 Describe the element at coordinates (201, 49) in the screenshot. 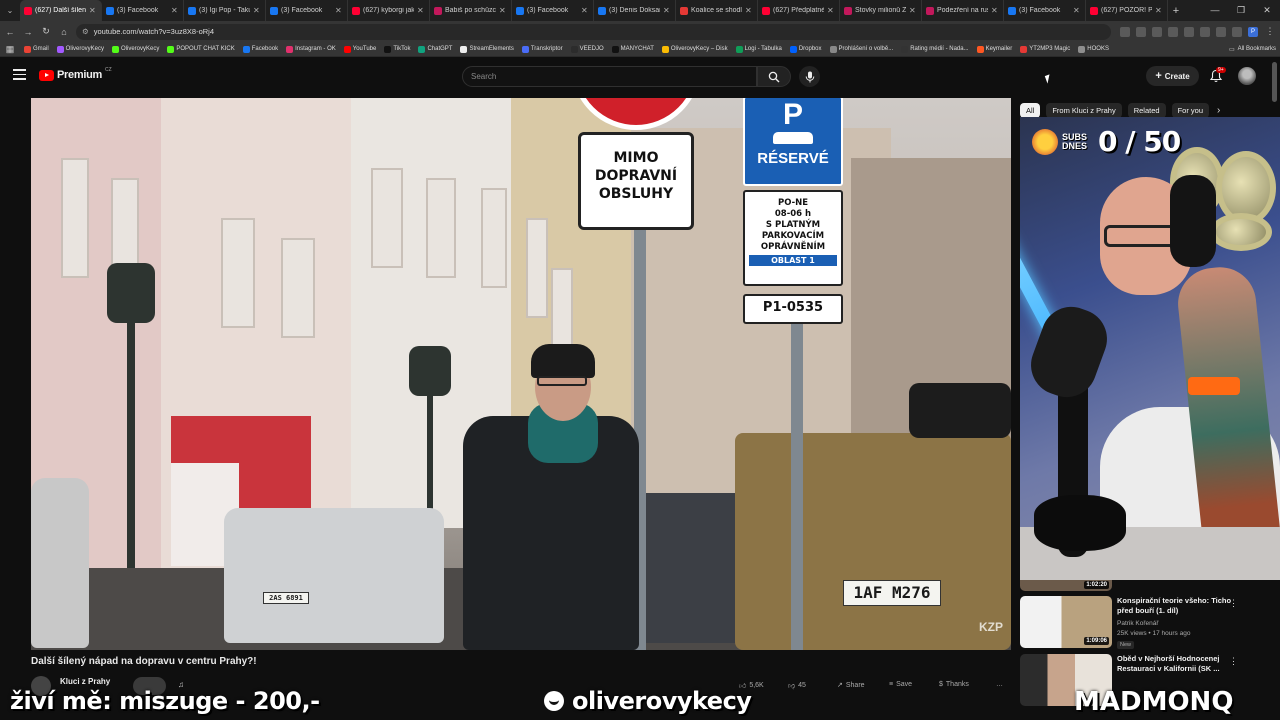

I see `bookmark-item: POPOUT CHAT KICK` at that location.